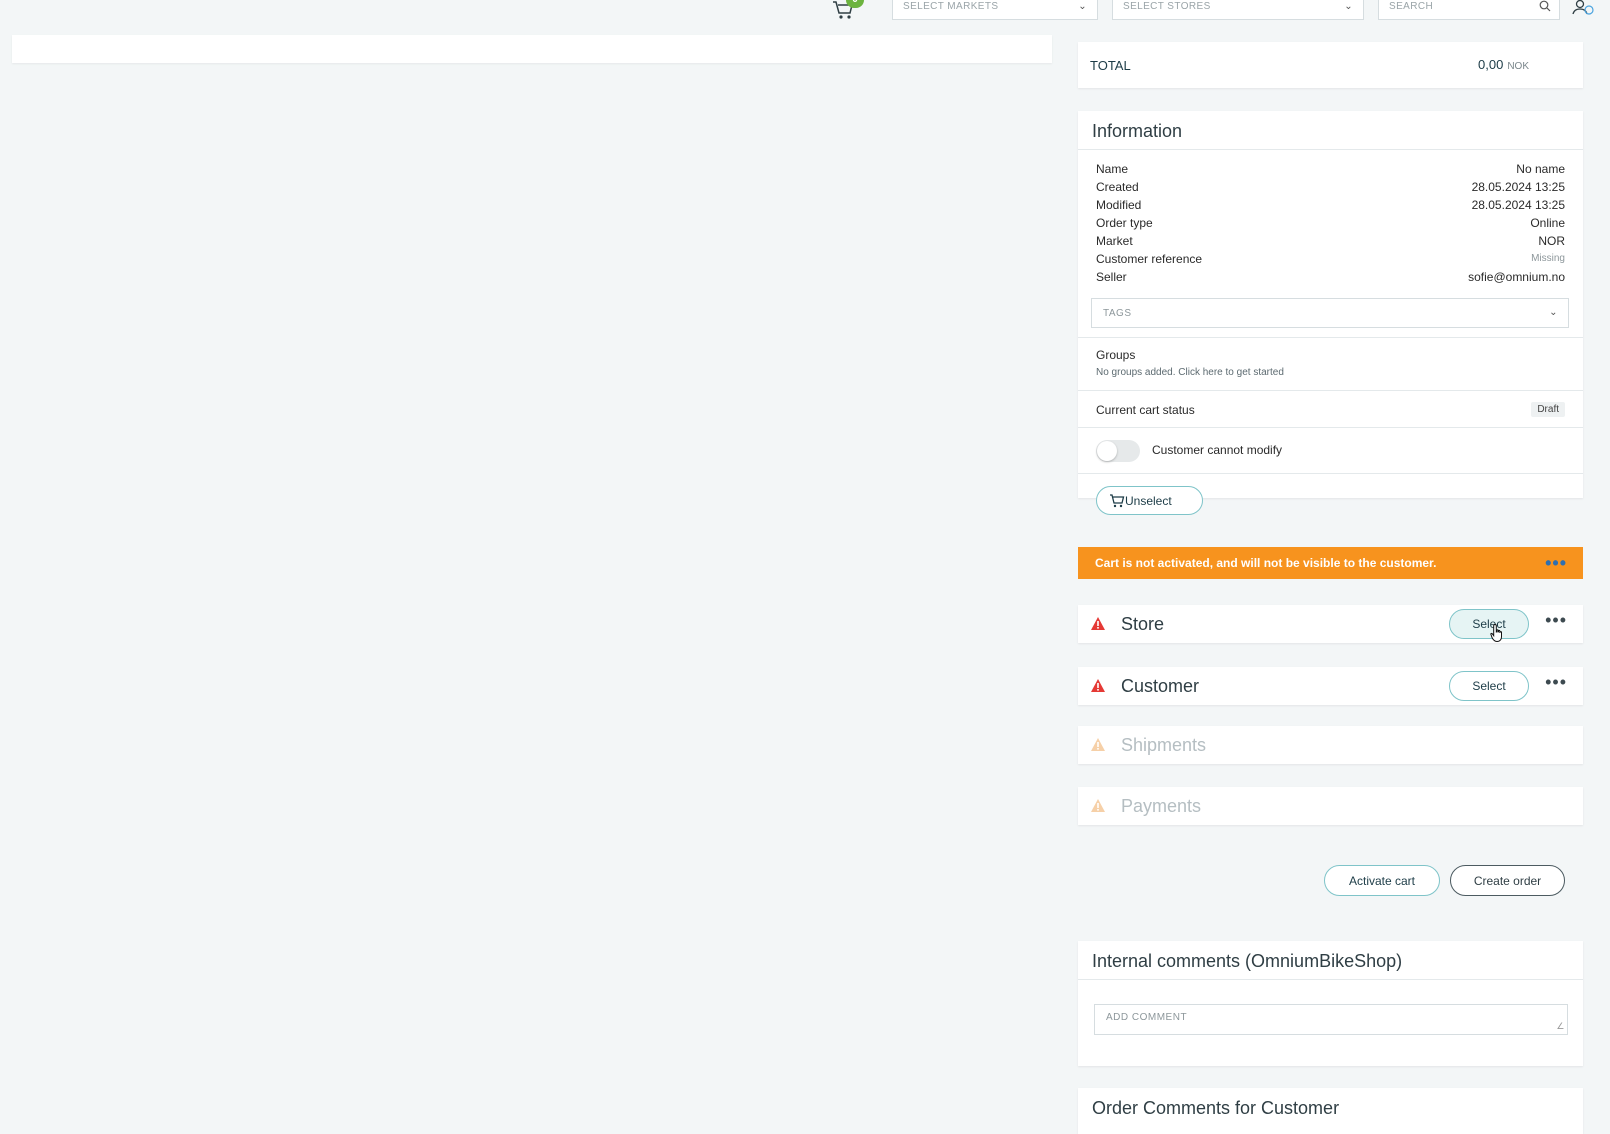 This screenshot has height=1134, width=1610. What do you see at coordinates (1331, 1019) in the screenshot?
I see `add-comment-textarea: ADD COMMENT ∠` at bounding box center [1331, 1019].